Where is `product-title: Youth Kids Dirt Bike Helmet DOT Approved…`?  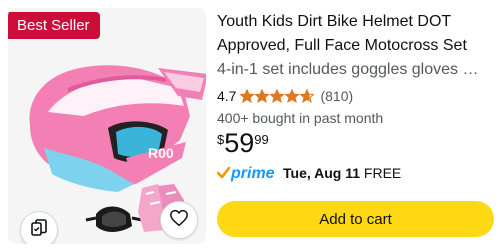 product-title: Youth Kids Dirt Bike Helmet DOT Approved… is located at coordinates (357, 34).